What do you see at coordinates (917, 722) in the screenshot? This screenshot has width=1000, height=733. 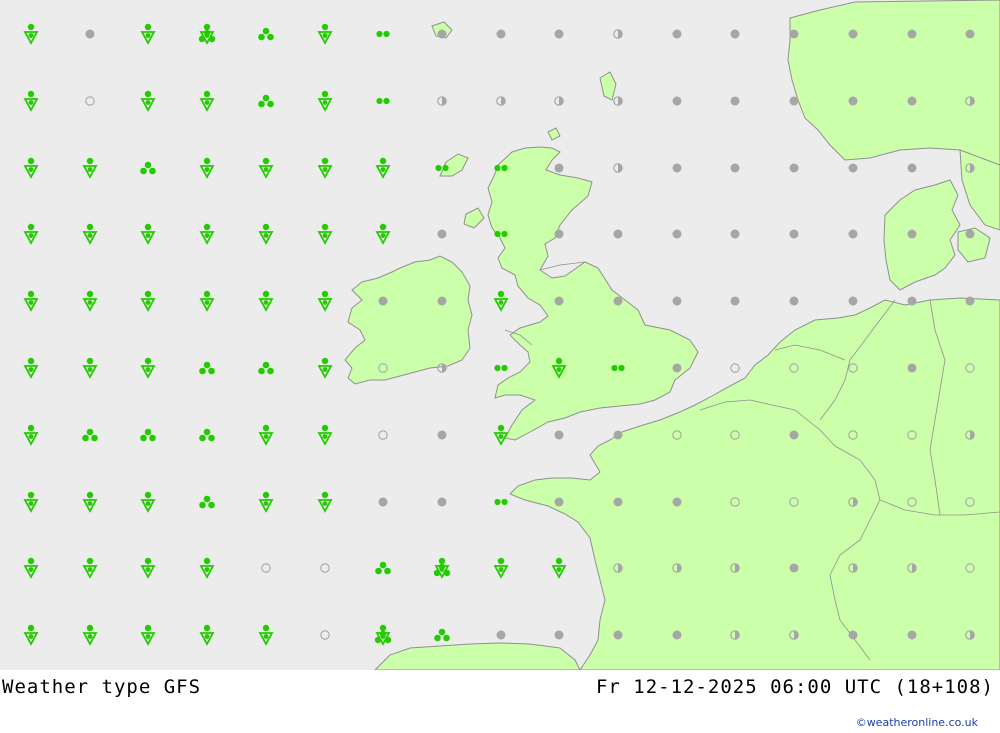 I see `credit-link: ©weatheronline.co.uk` at bounding box center [917, 722].